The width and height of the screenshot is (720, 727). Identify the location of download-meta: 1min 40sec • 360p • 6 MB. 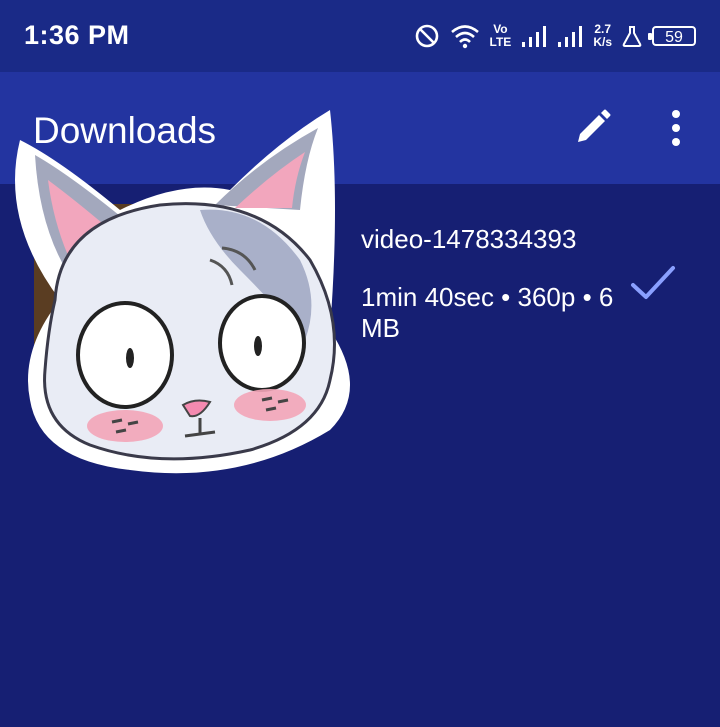
(487, 312).